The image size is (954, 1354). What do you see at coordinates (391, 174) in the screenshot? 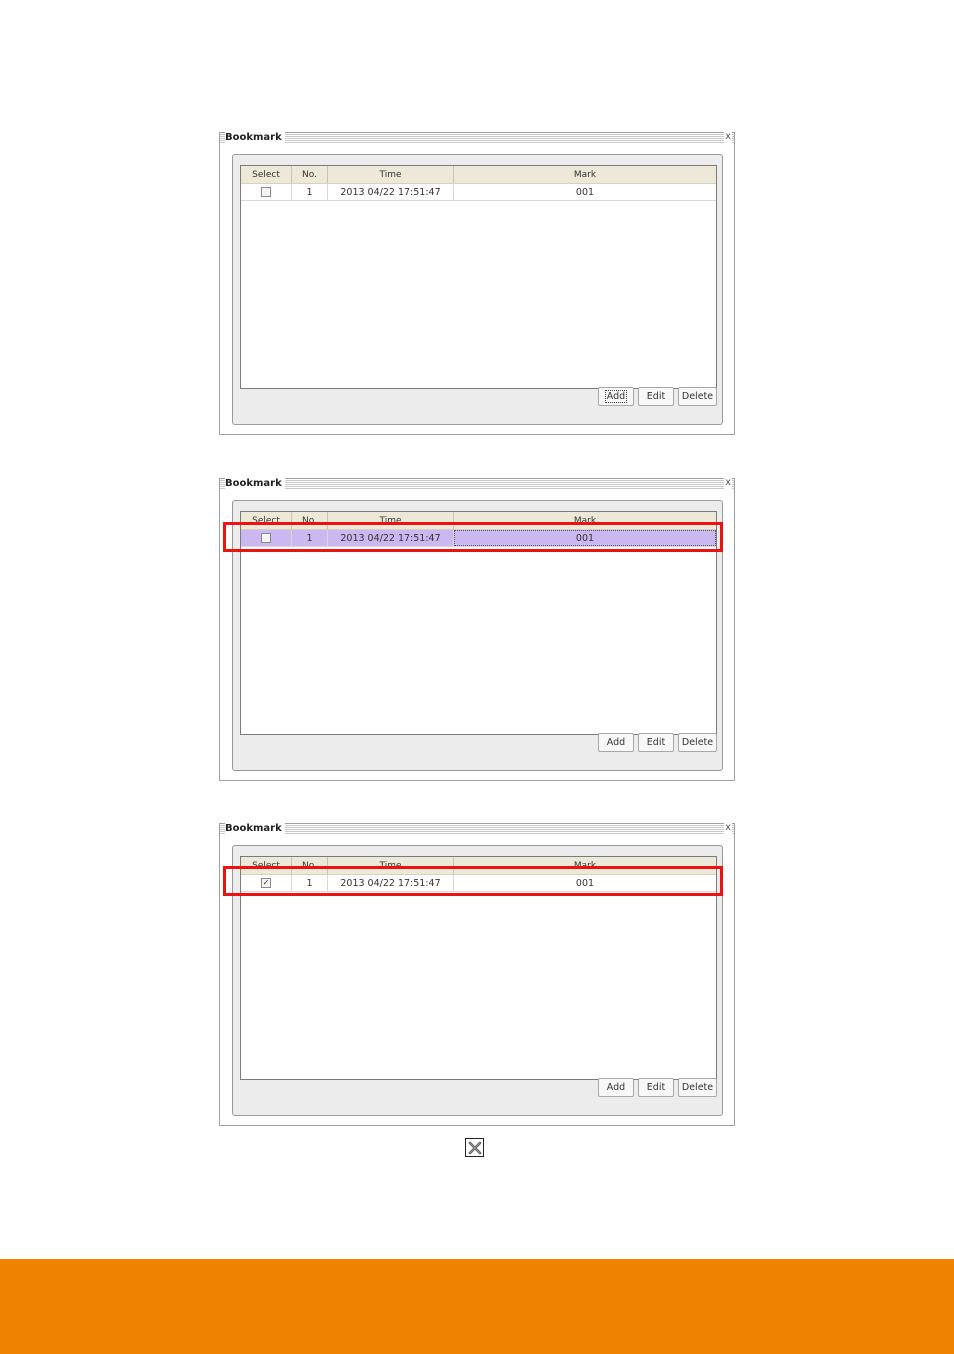
I see `column-header-time: Time` at bounding box center [391, 174].